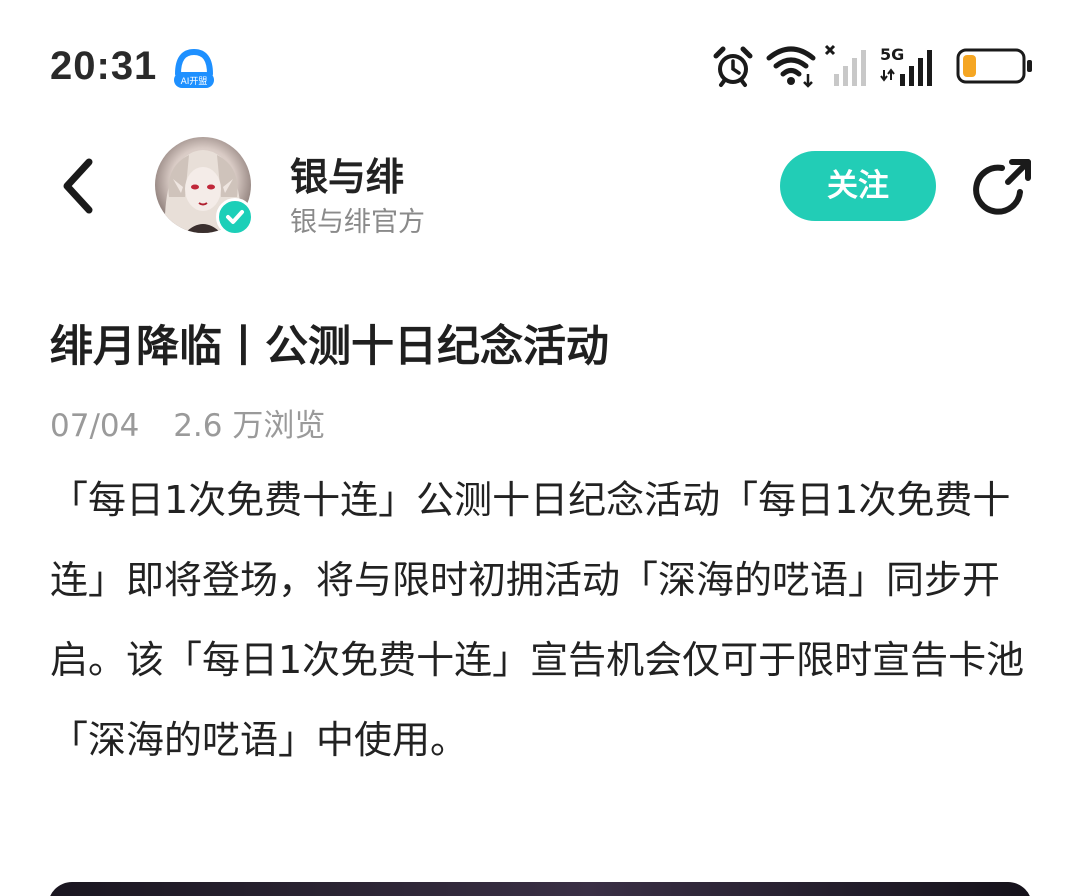 The height and width of the screenshot is (896, 1073). What do you see at coordinates (858, 186) in the screenshot?
I see `follow-button: 关注` at bounding box center [858, 186].